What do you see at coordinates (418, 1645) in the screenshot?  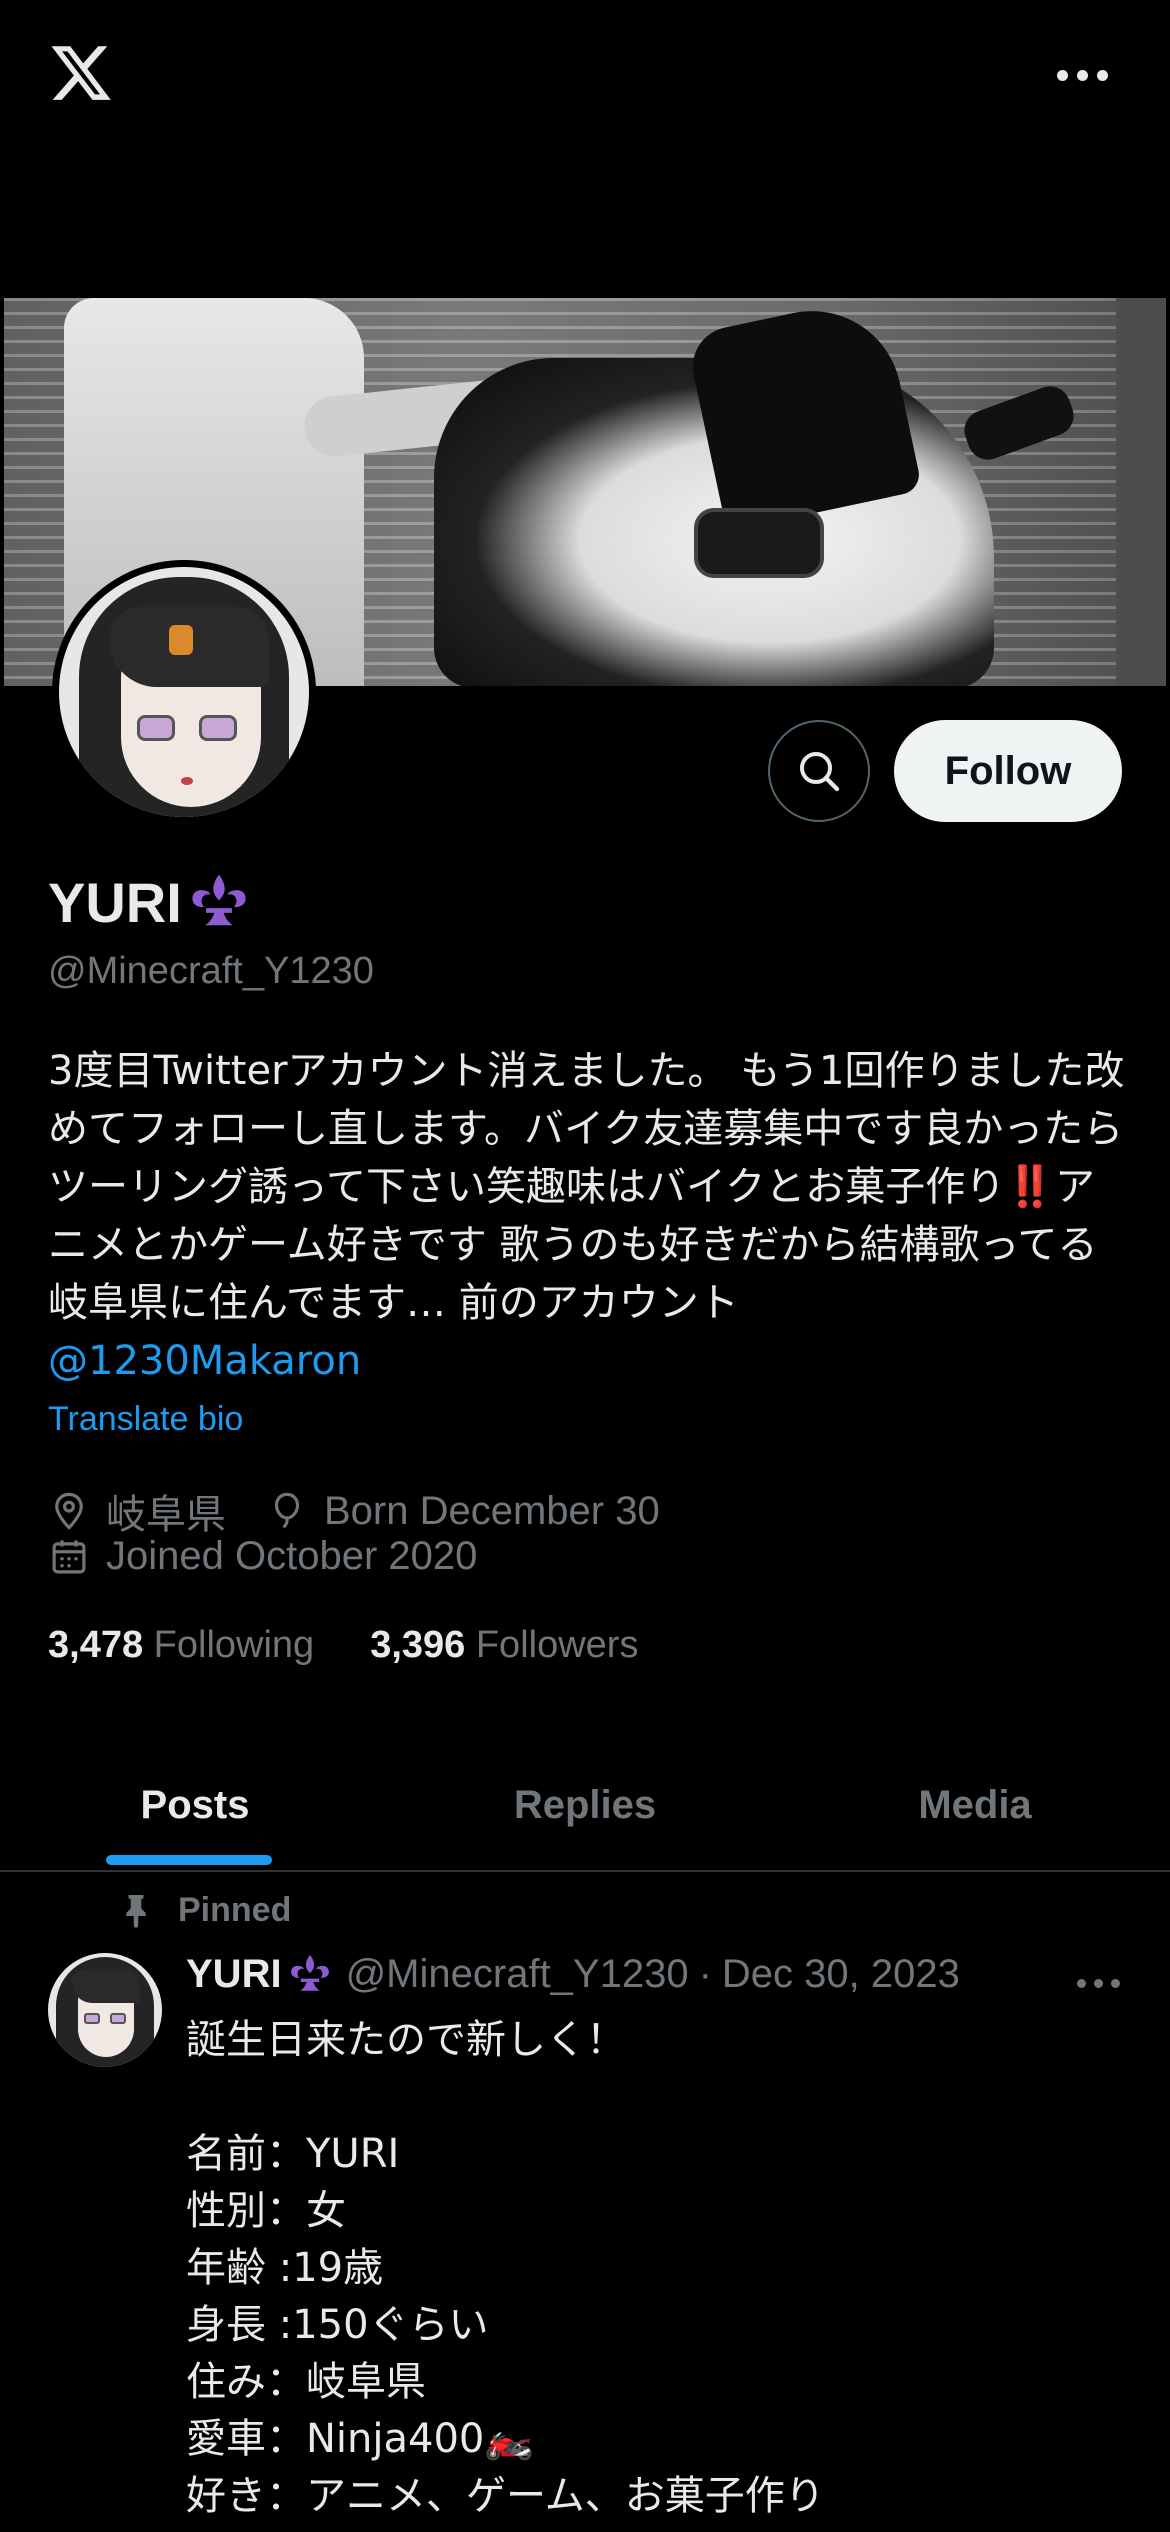 I see `followers-count: 3,396` at bounding box center [418, 1645].